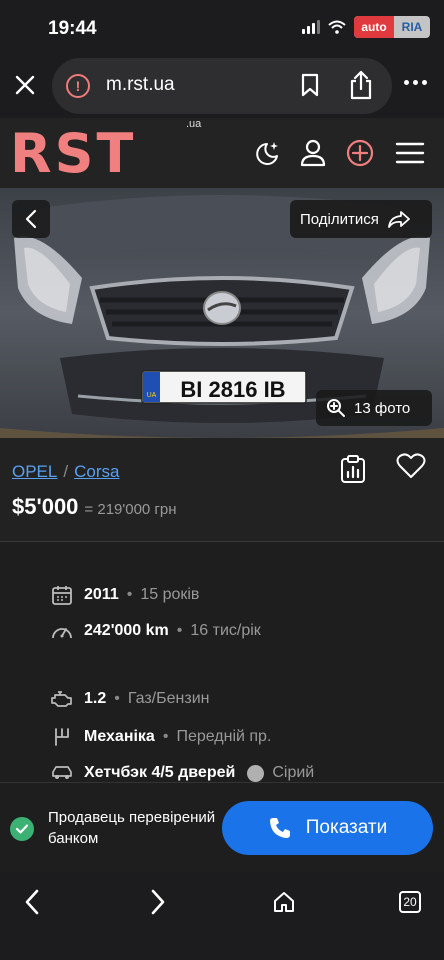  Describe the element at coordinates (101, 594) in the screenshot. I see `year-value: 2011` at that location.